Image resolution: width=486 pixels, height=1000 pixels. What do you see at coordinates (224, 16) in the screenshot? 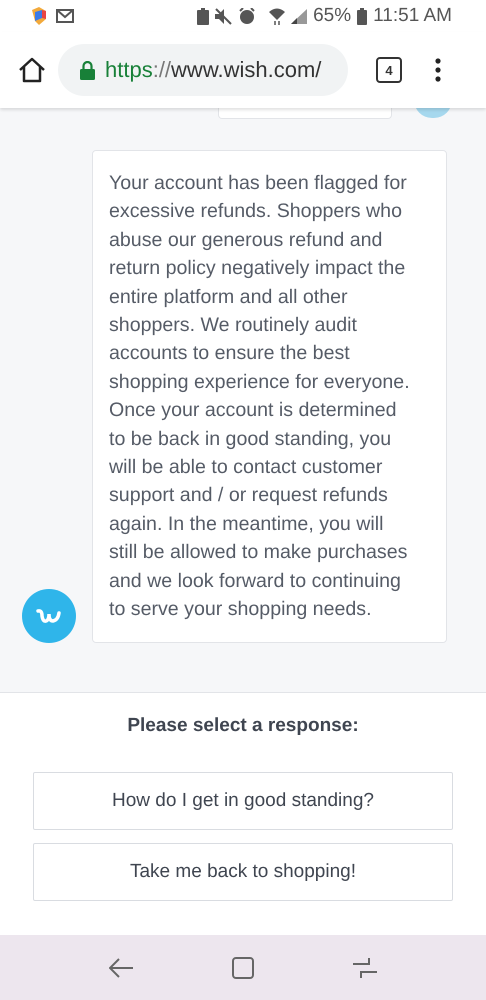
I see `mute-icon` at bounding box center [224, 16].